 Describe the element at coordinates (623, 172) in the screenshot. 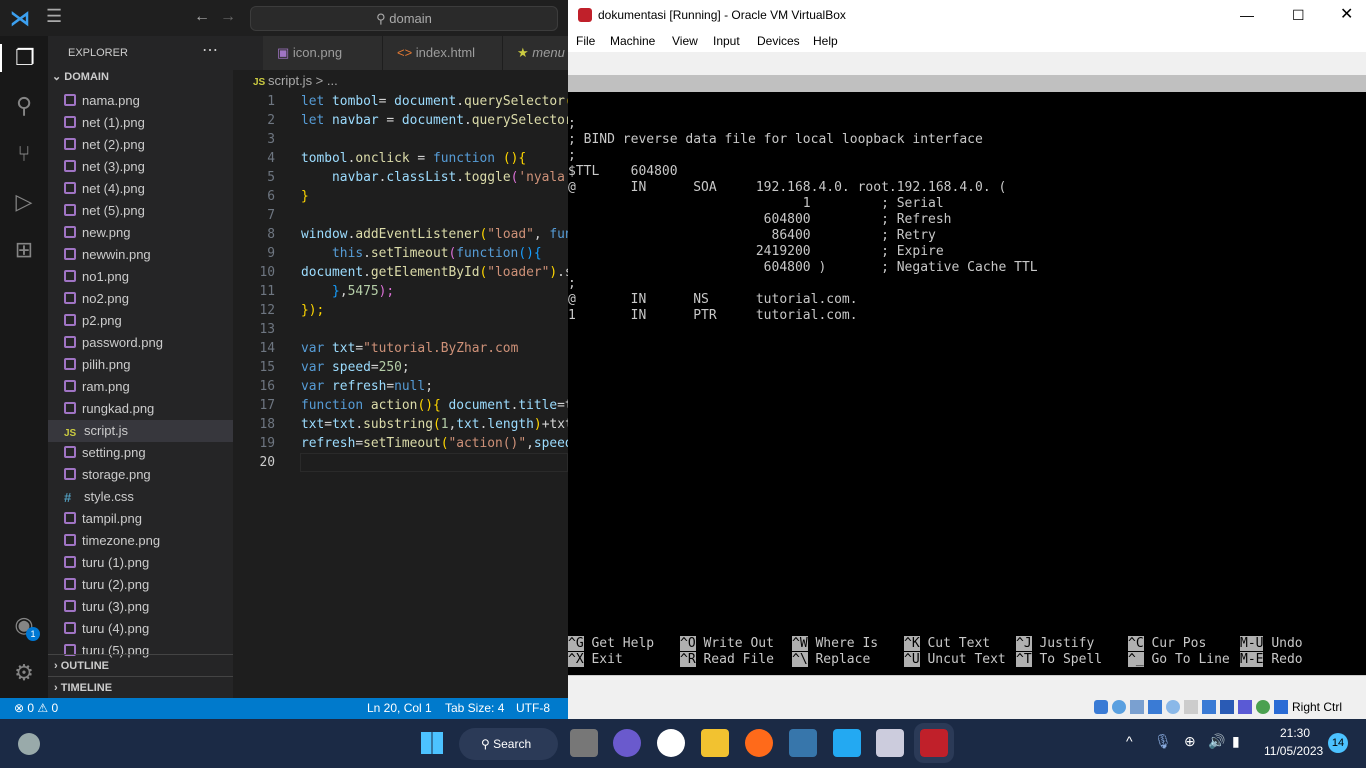

I see `nano-text-line: $TTL 604800` at that location.